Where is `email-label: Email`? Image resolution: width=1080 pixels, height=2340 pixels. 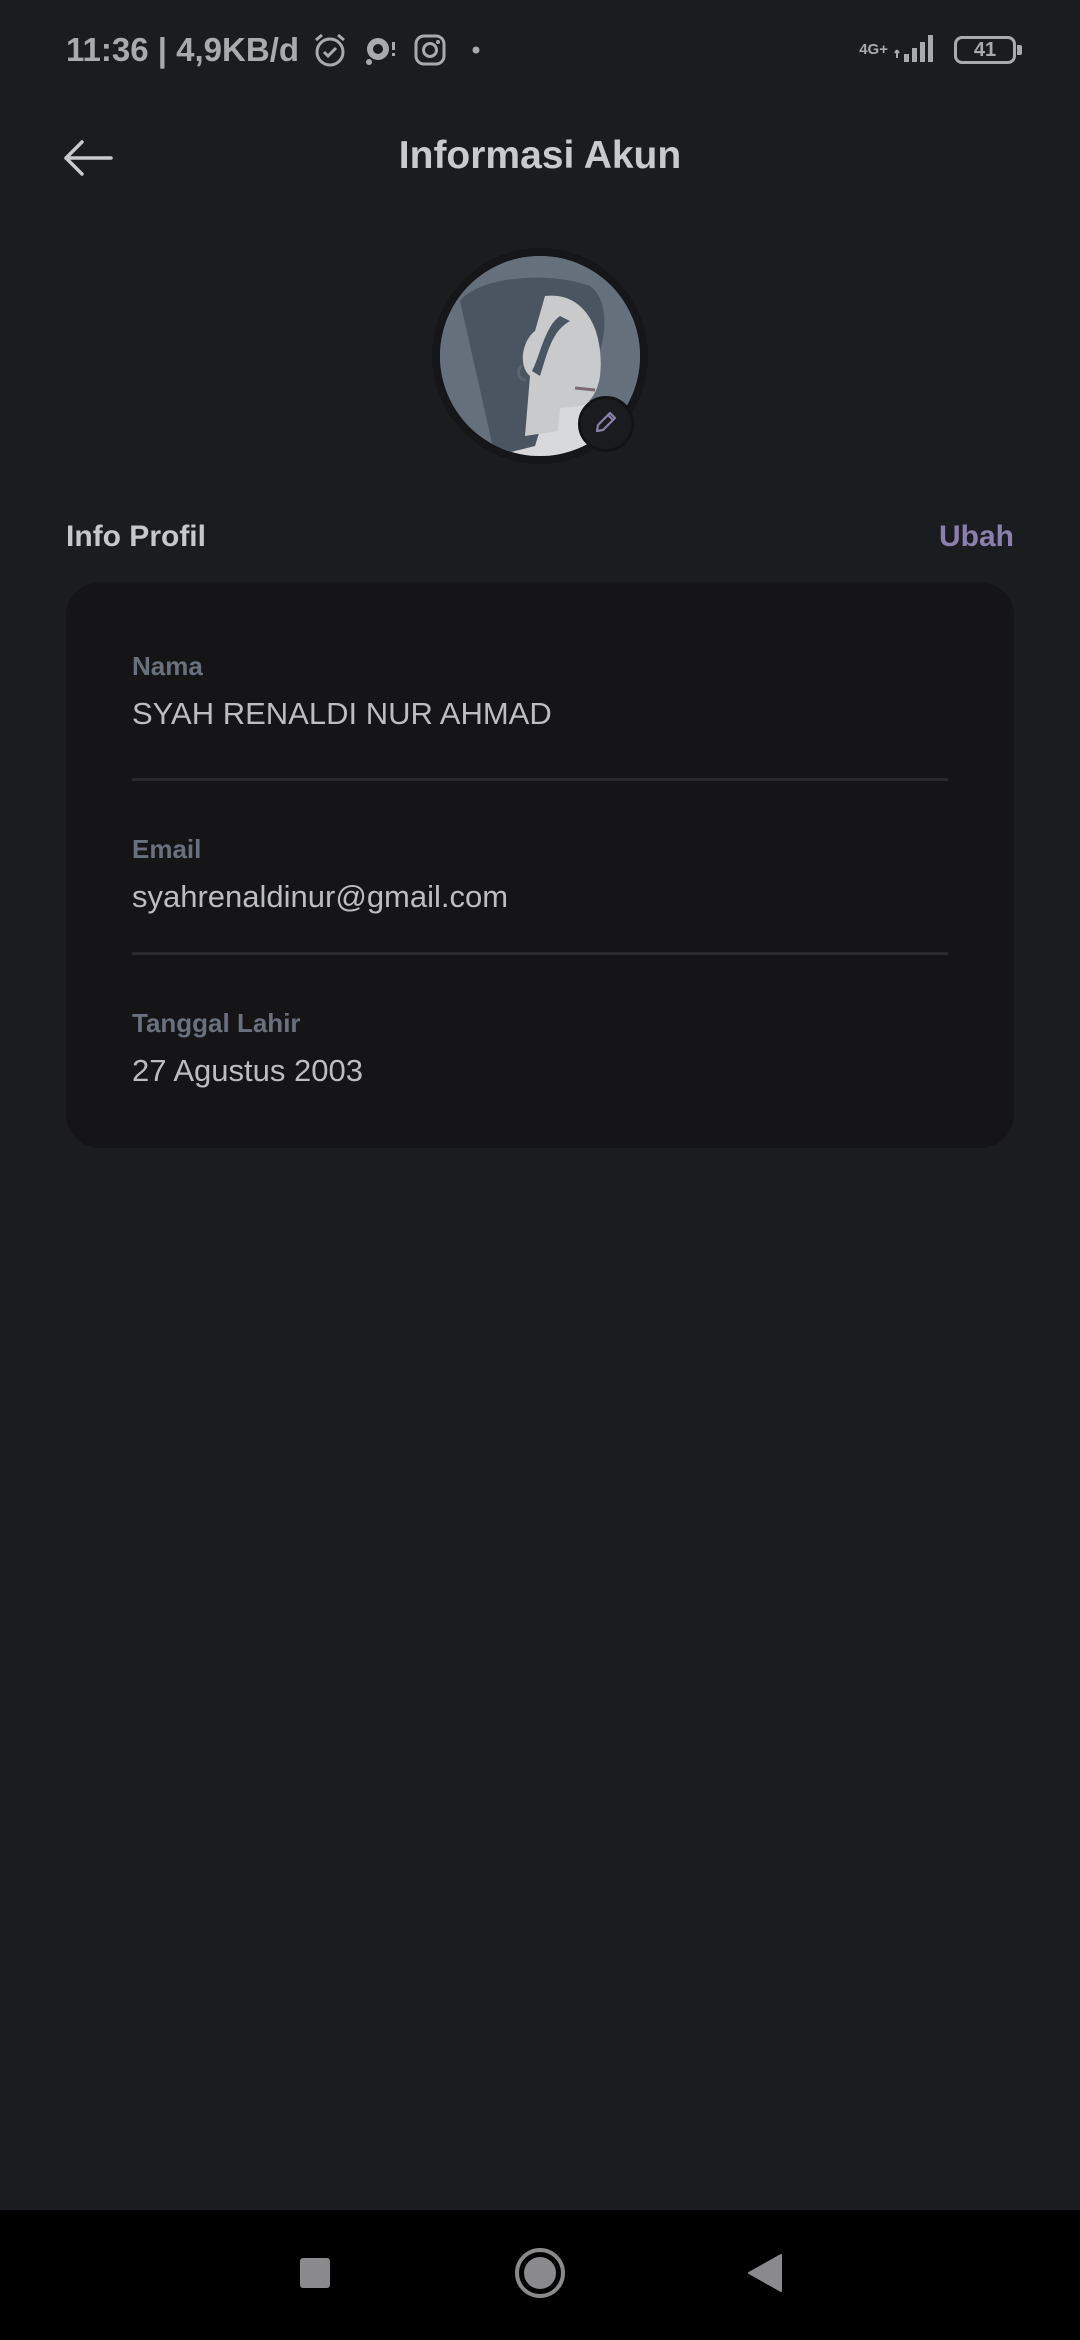 email-label: Email is located at coordinates (167, 849).